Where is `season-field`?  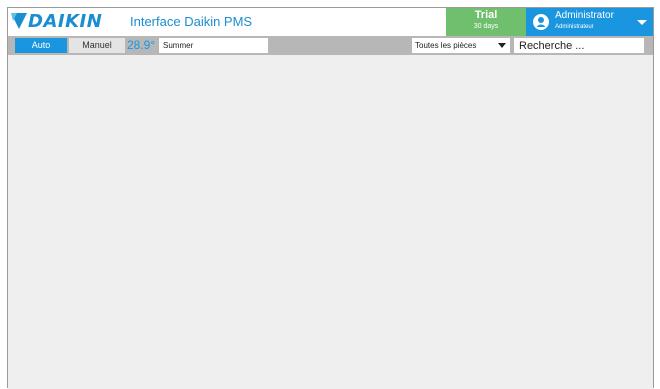 season-field is located at coordinates (213, 45).